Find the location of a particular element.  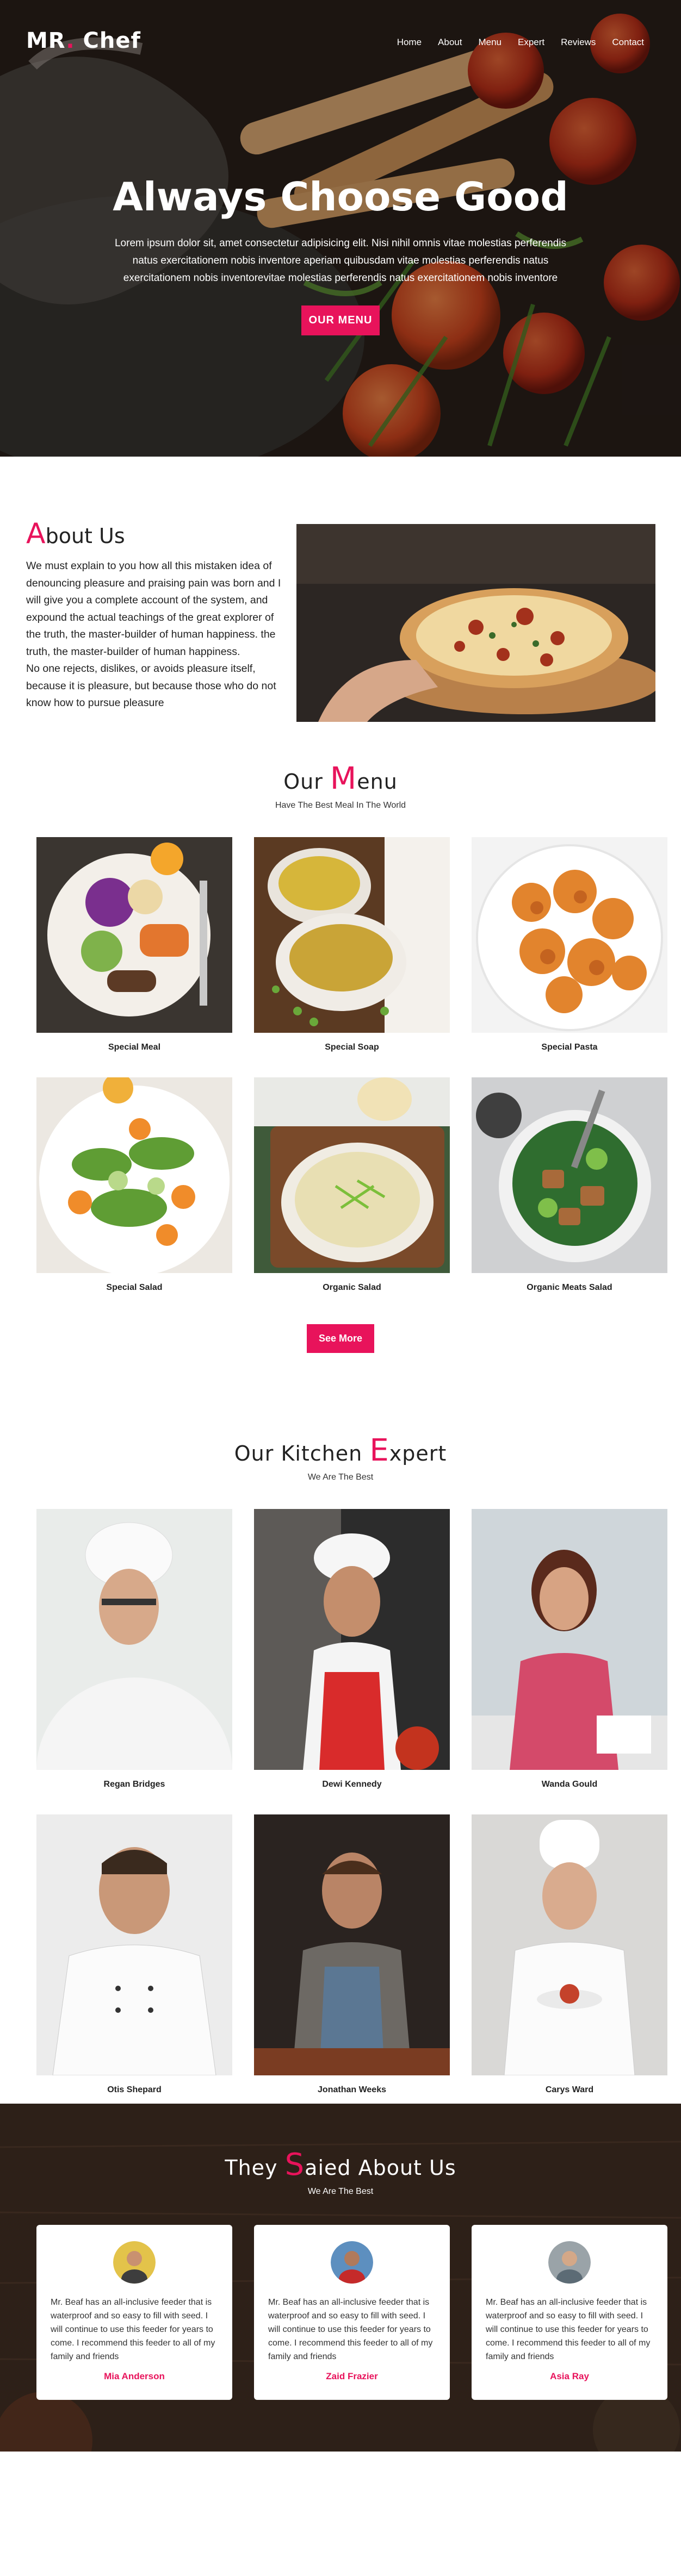

expert-title-initial: E is located at coordinates (379, 1450).